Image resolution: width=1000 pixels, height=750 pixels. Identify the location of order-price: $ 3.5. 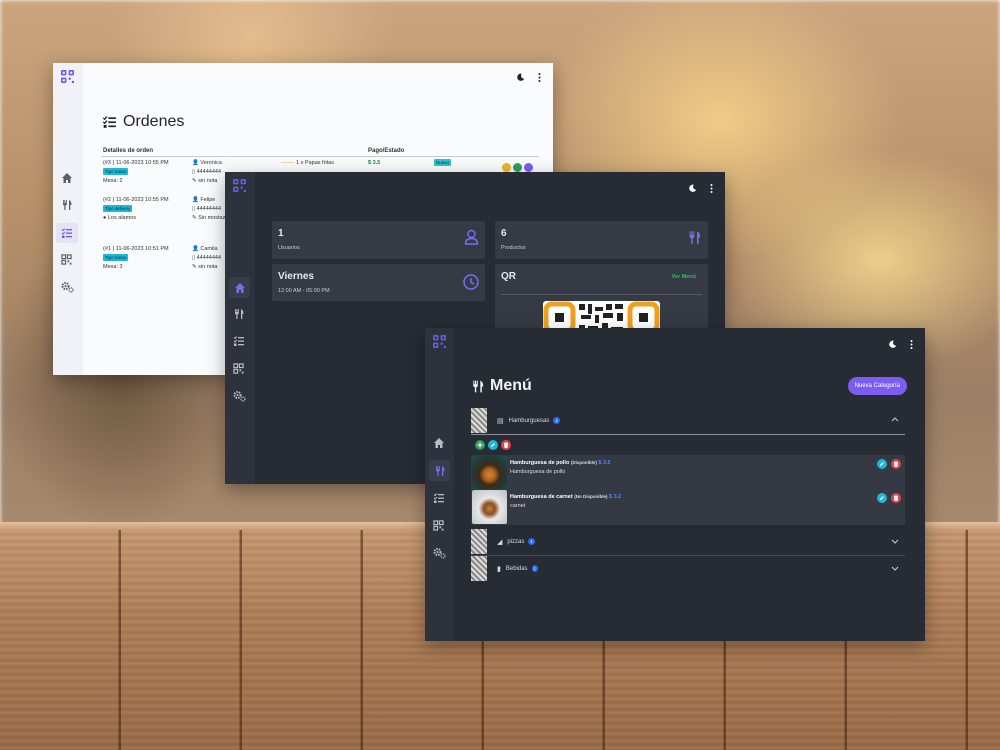
(374, 163).